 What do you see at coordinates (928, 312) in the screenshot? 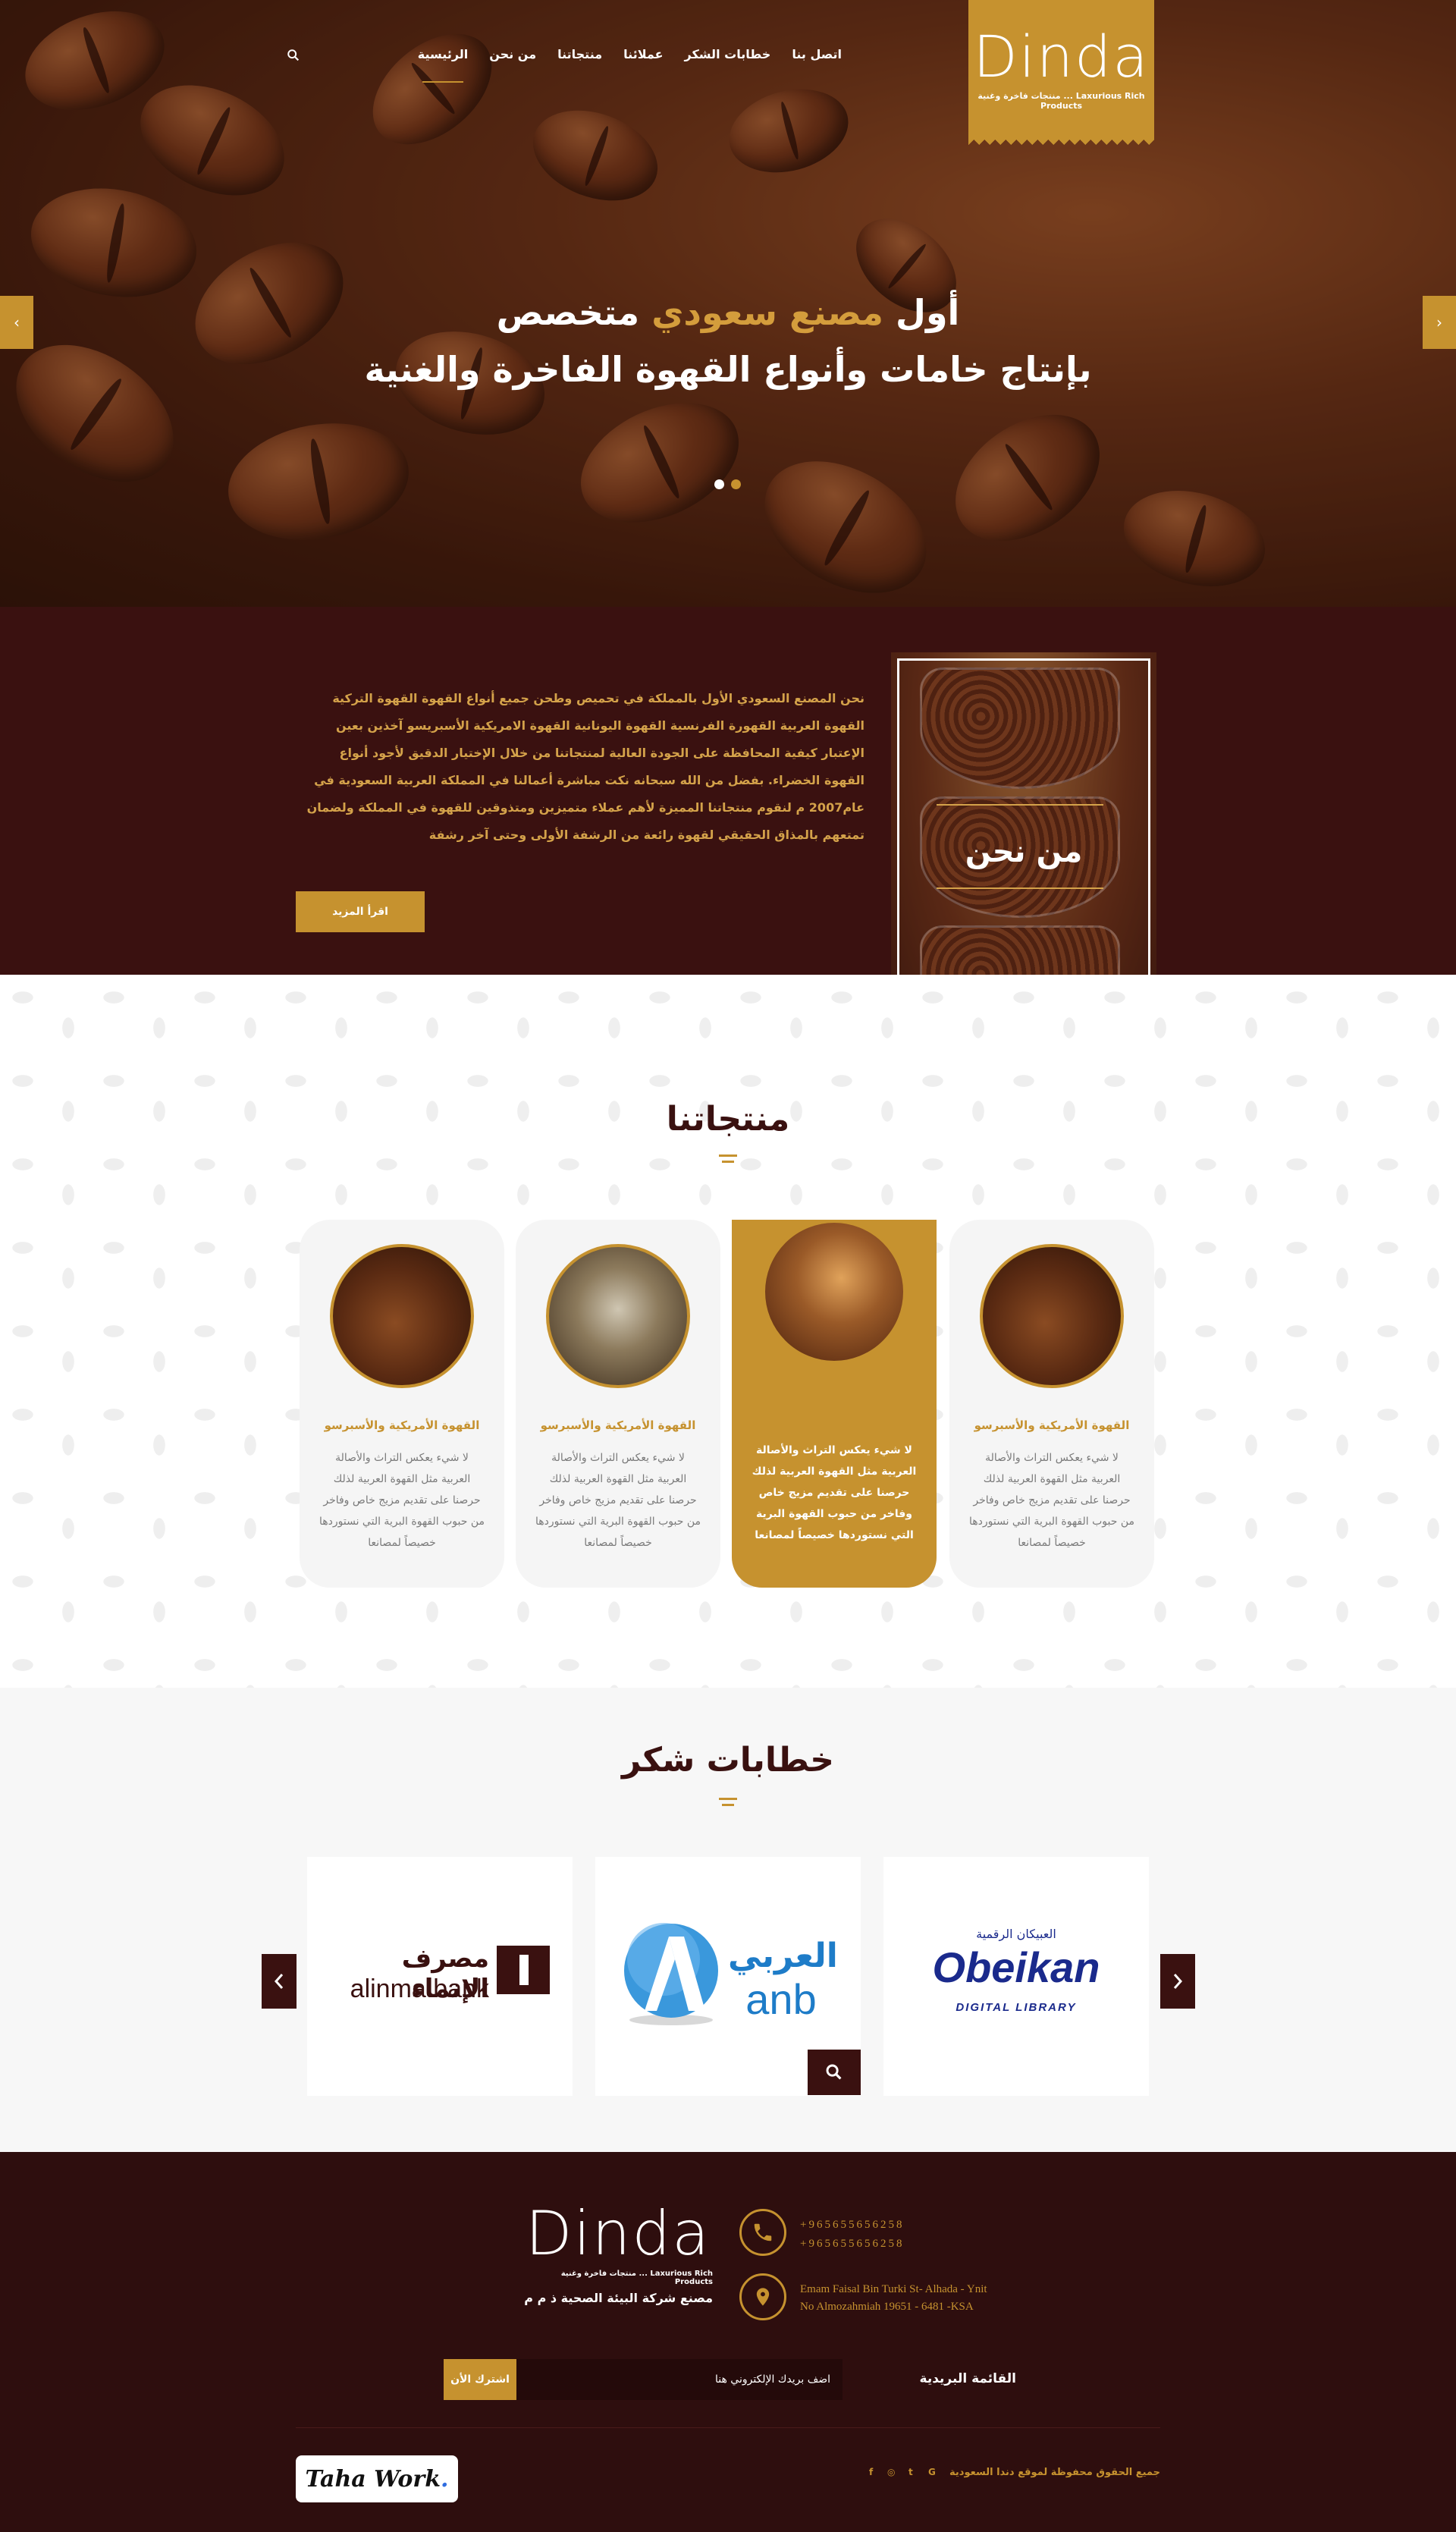
I see `hero-heading-prefix: أول` at bounding box center [928, 312].